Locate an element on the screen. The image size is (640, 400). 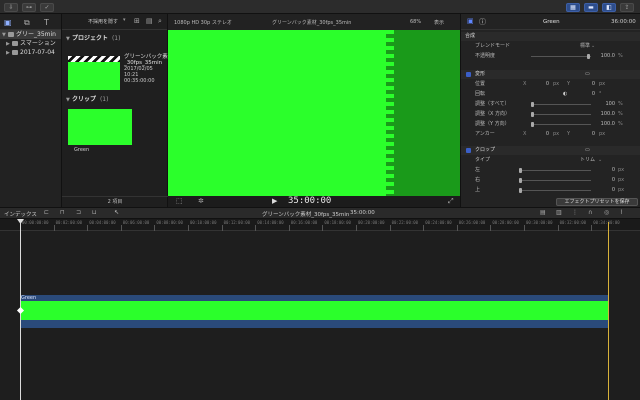
video-inspector-icon: ▣ is located at coordinates (470, 21).